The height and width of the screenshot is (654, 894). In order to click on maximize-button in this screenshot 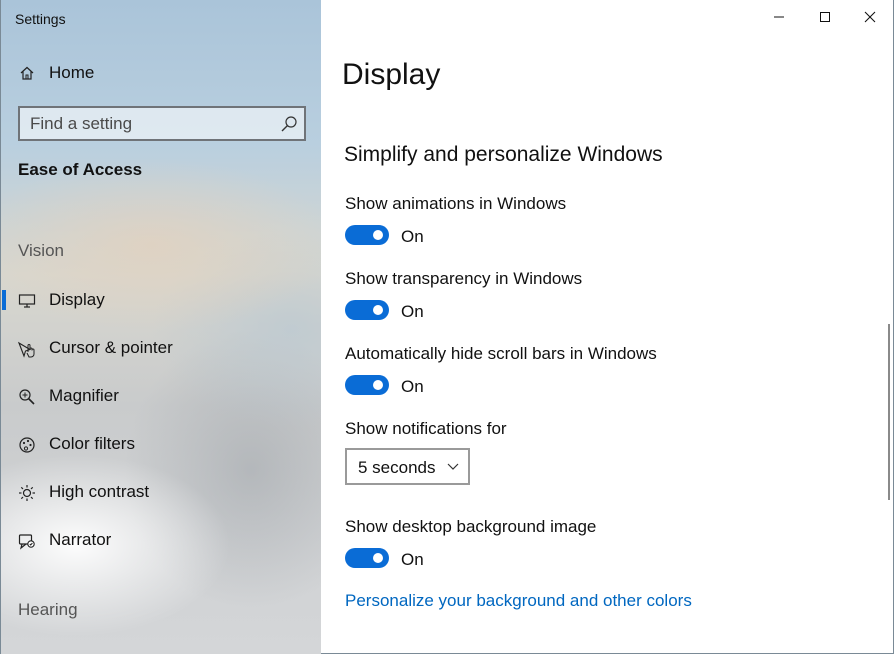, I will do `click(825, 17)`.